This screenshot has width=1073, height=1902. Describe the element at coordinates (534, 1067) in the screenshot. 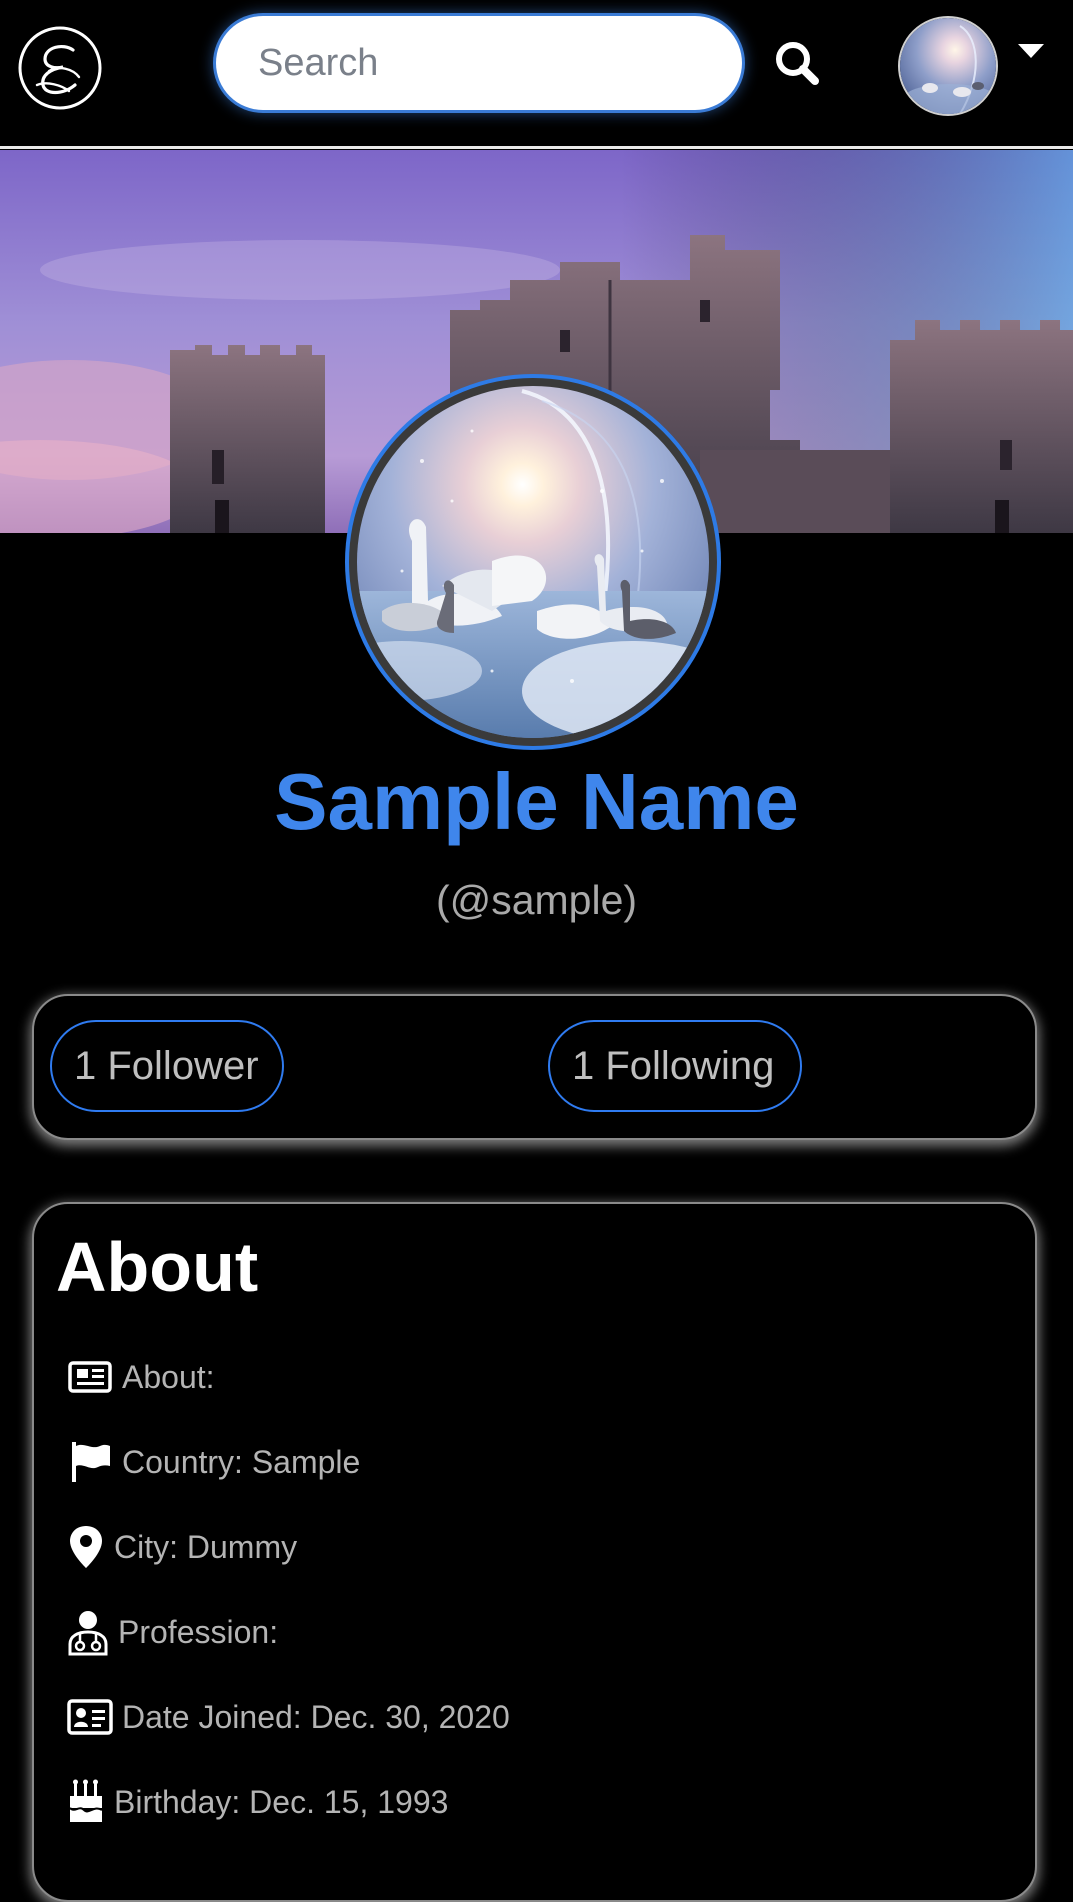

I see `follow-stats-card: 1 Follower 1 Following` at that location.